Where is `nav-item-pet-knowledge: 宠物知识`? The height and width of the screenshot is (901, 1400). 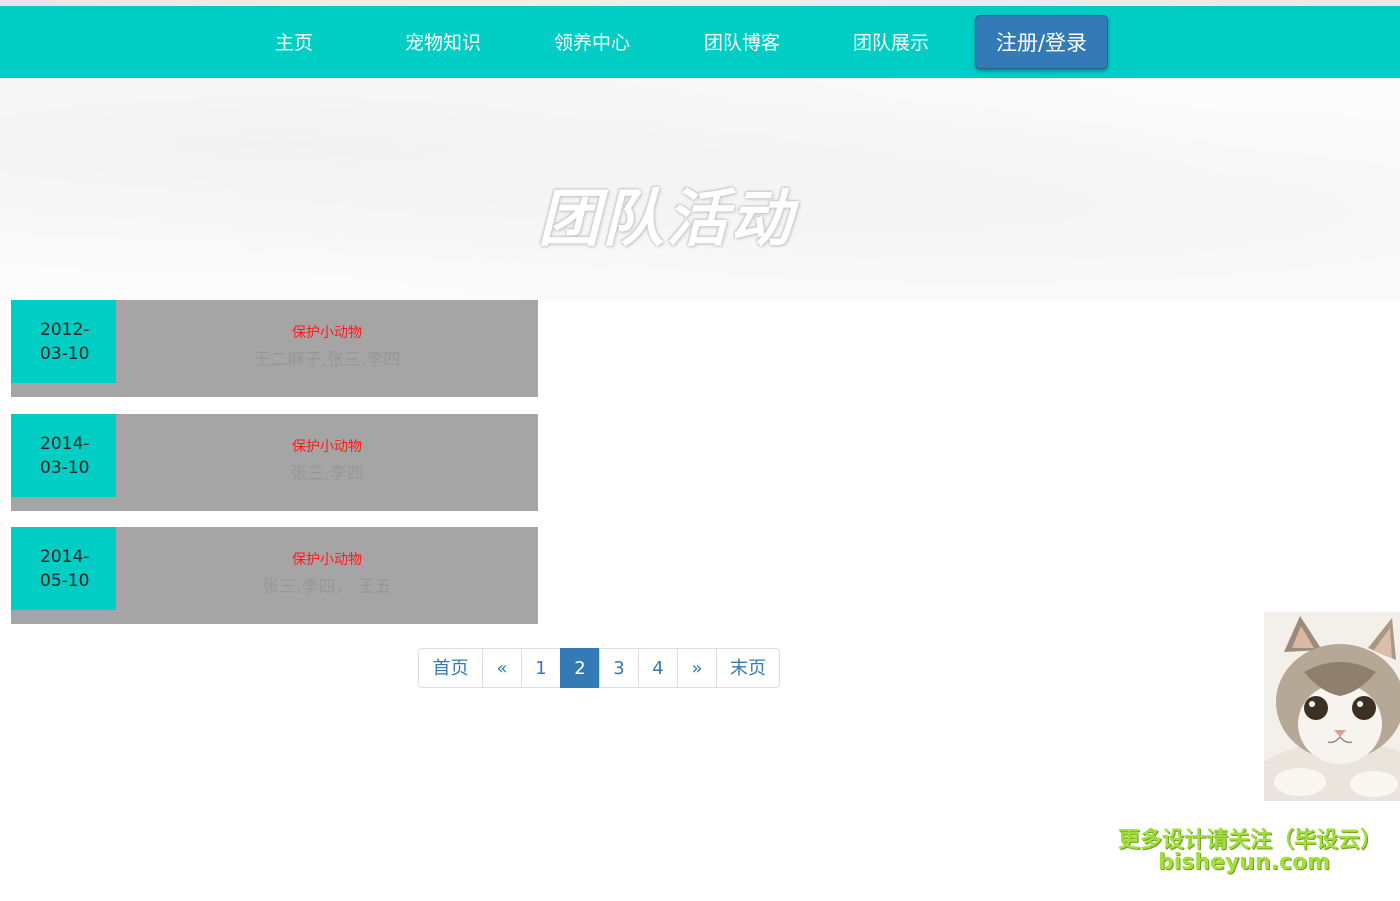
nav-item-pet-knowledge: 宠物知识 is located at coordinates (443, 42).